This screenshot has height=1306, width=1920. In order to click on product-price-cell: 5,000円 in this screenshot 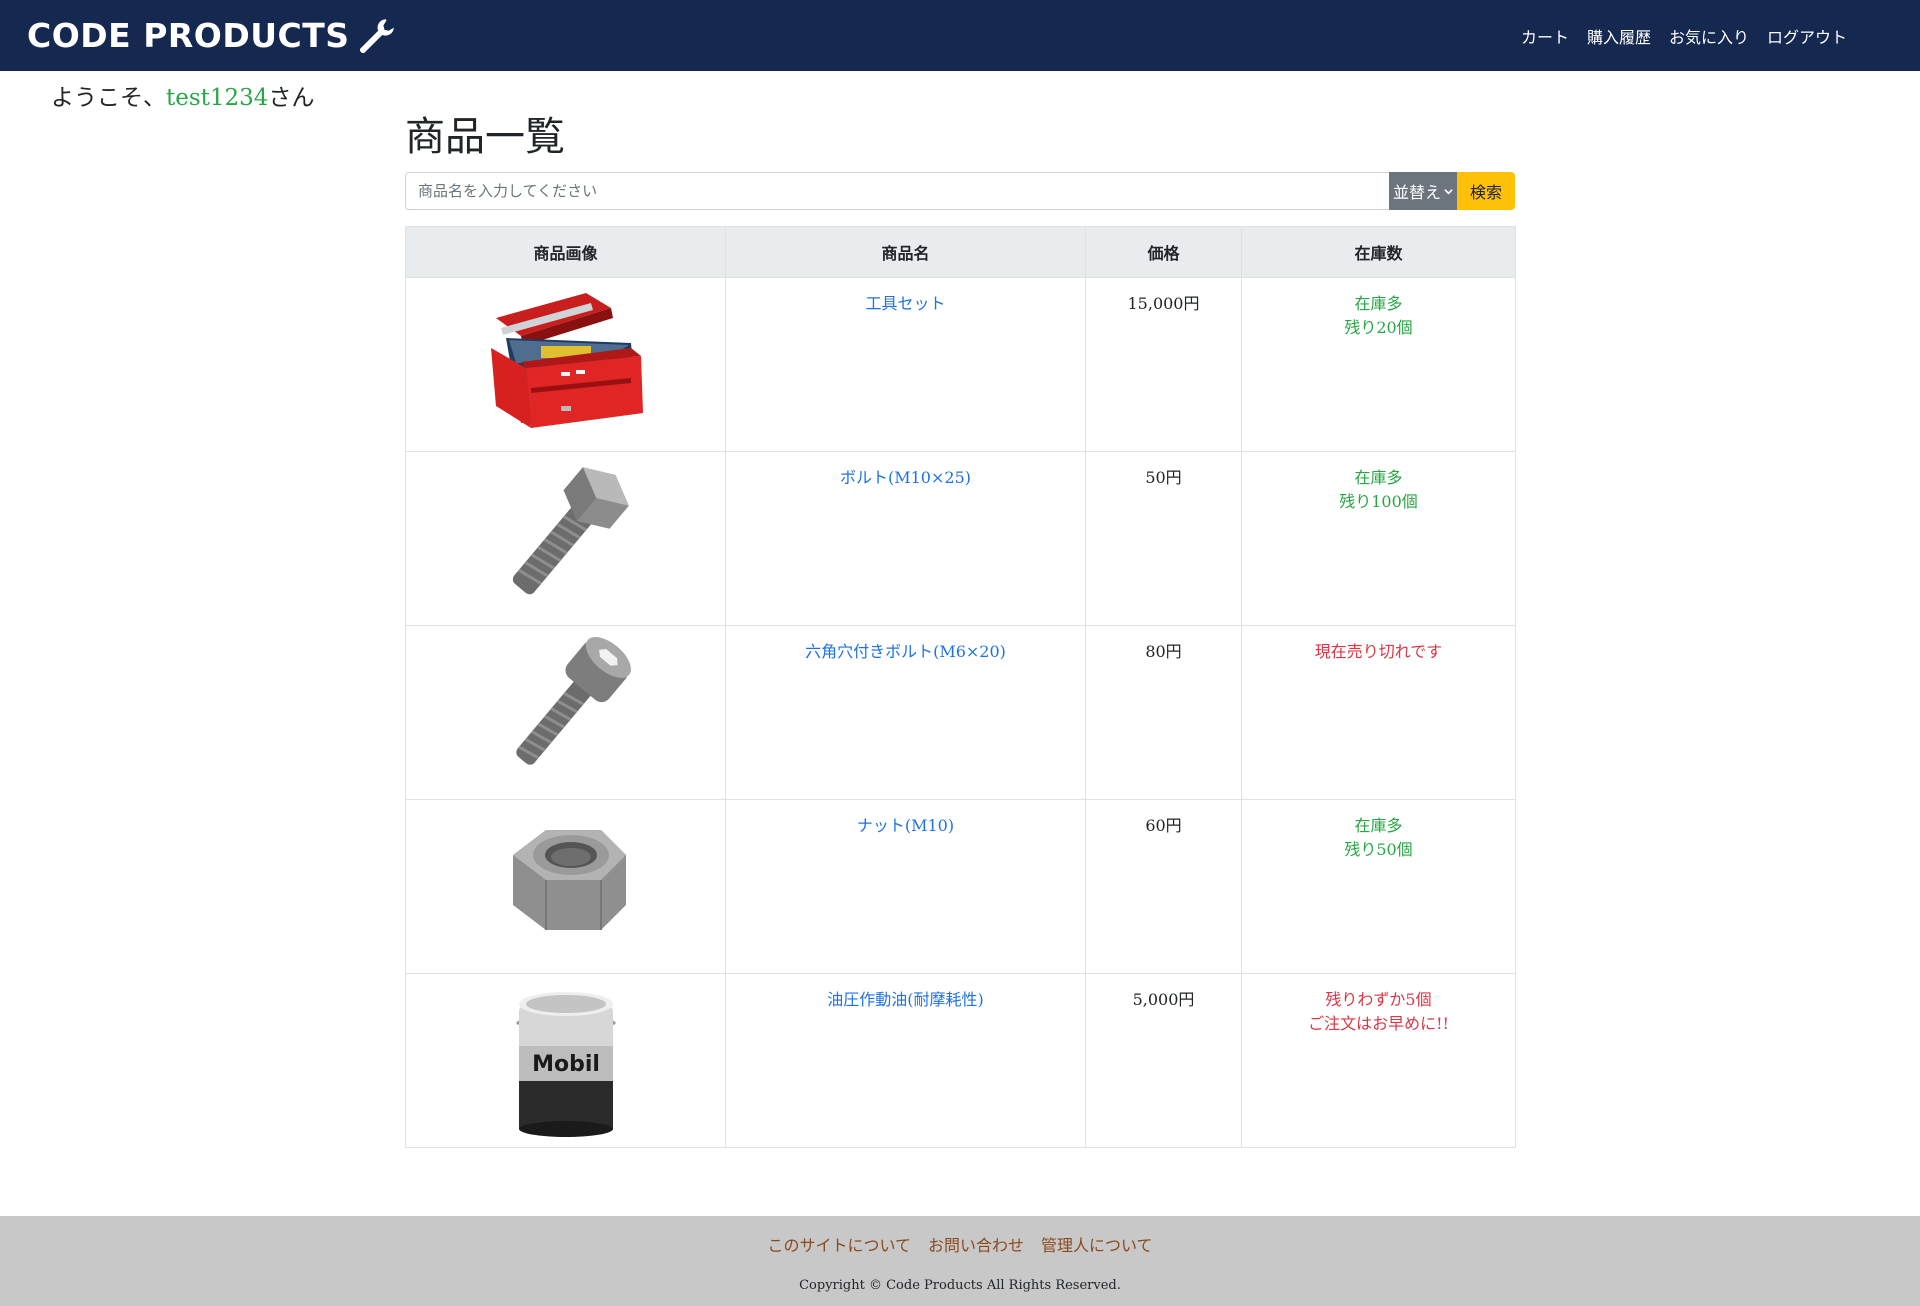, I will do `click(1163, 1060)`.